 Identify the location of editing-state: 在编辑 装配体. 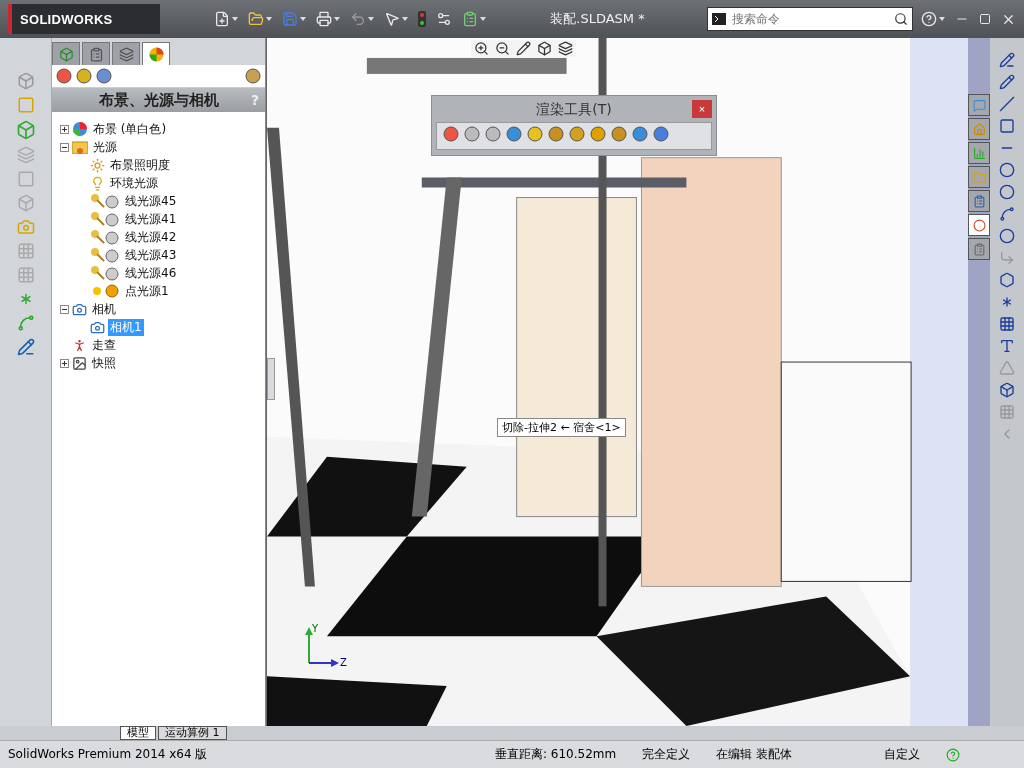
(754, 754).